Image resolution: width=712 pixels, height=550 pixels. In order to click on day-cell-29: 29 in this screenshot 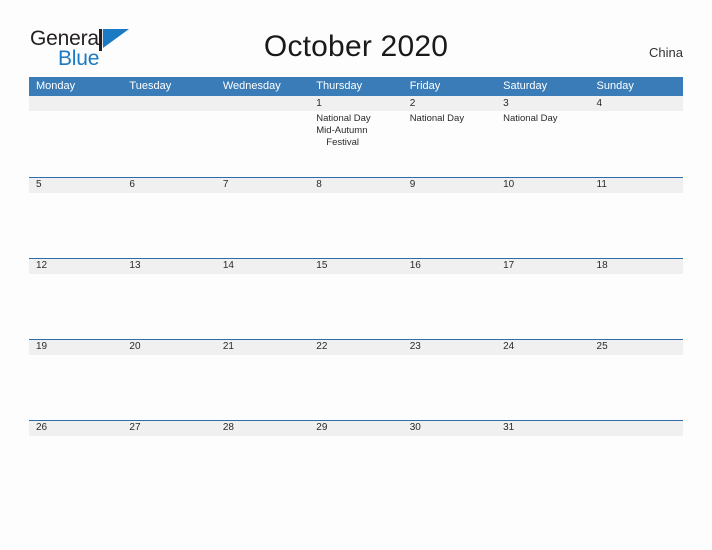, I will do `click(355, 460)`.